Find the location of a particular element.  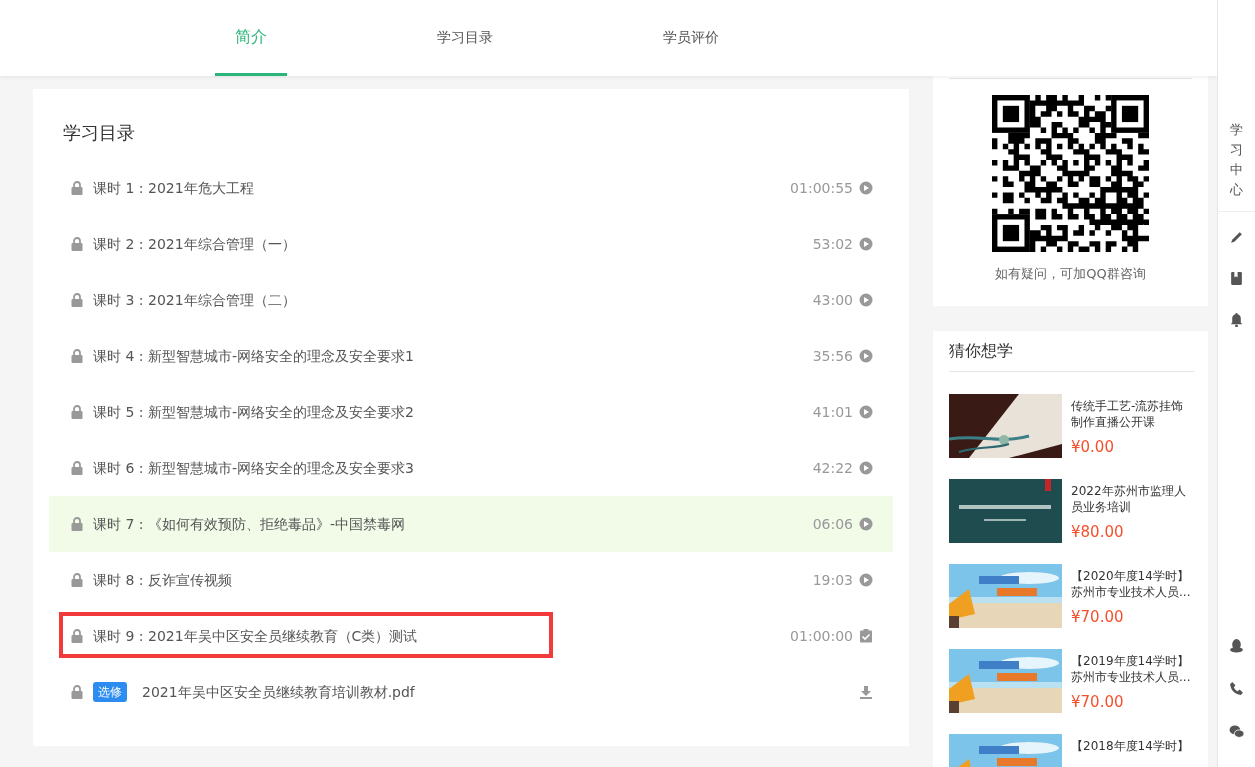

download-icon is located at coordinates (866, 692).